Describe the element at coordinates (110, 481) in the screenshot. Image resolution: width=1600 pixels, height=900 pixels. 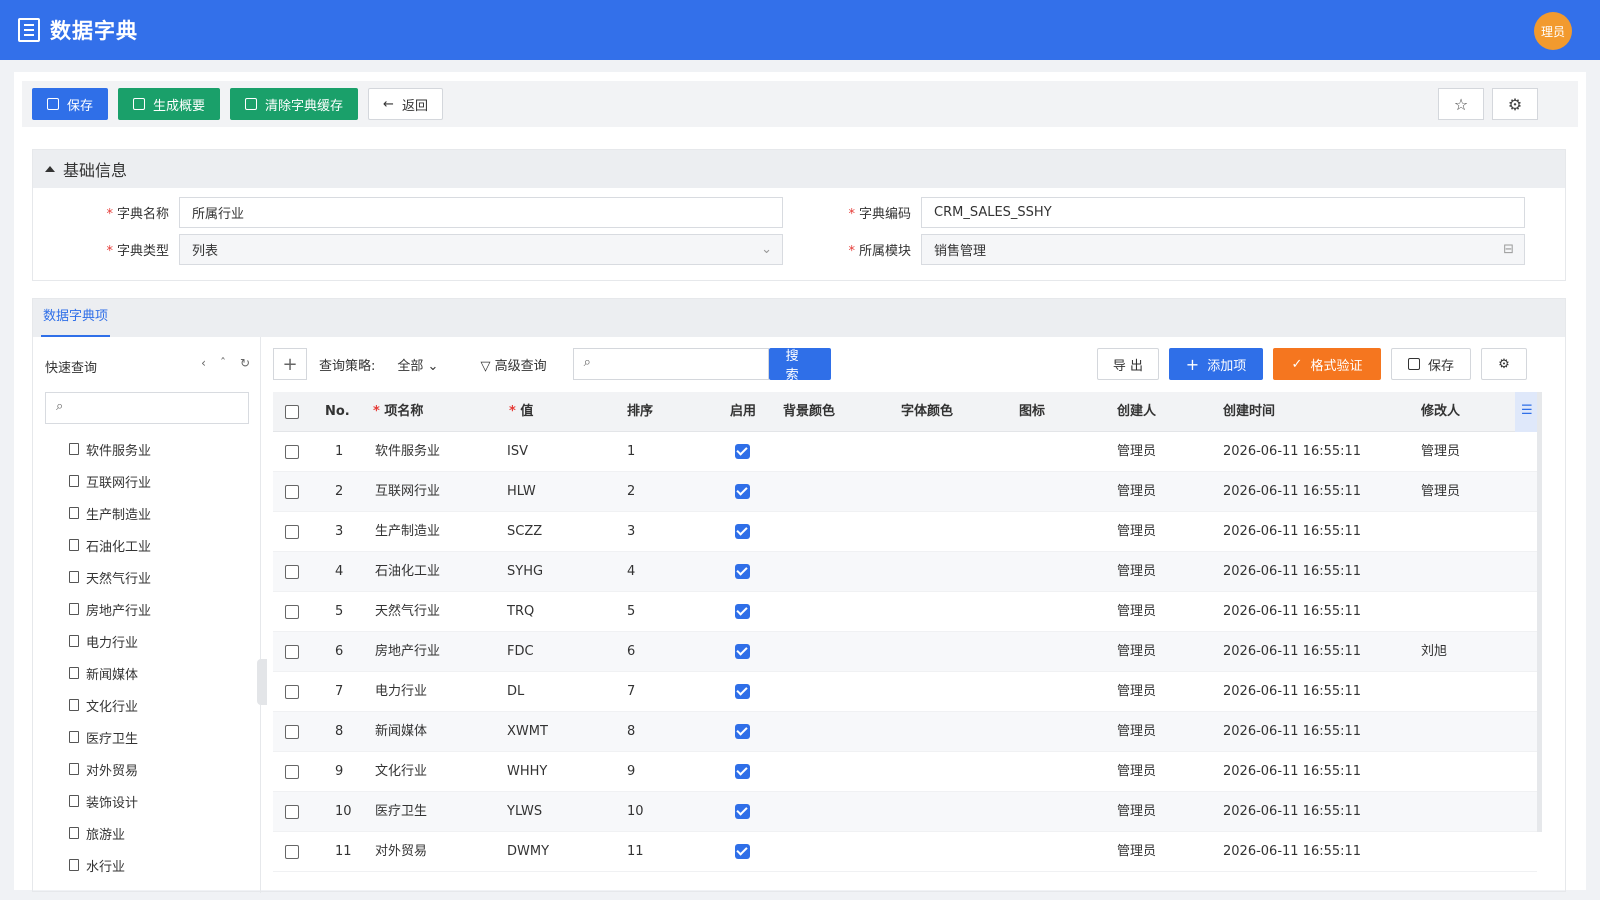
I see `tree-item: 互联网行业` at that location.